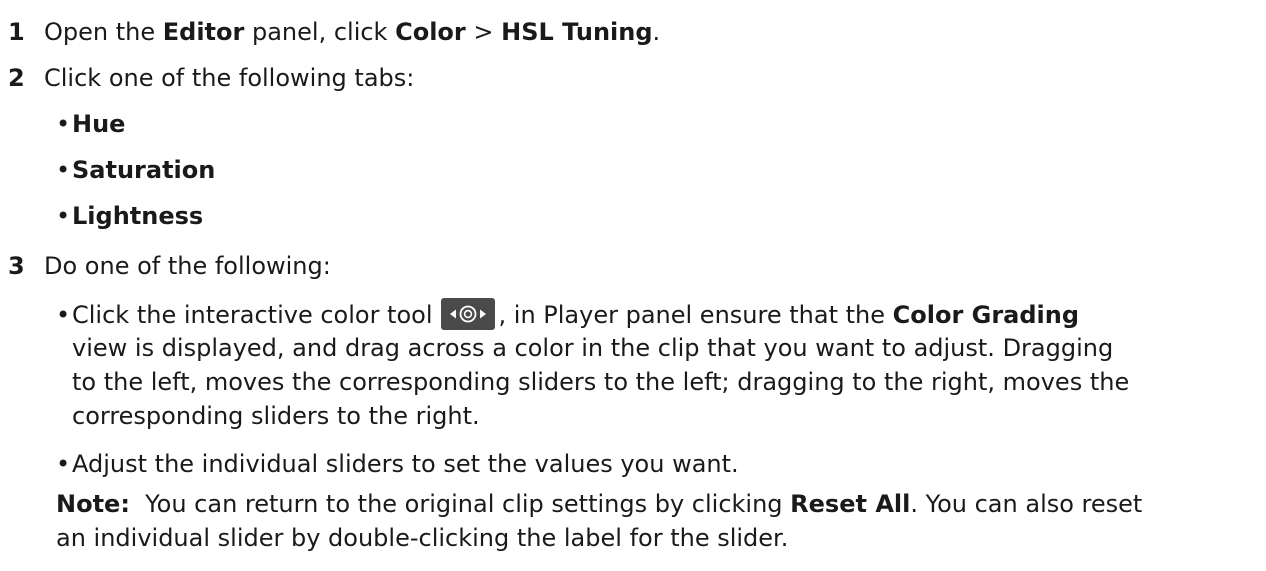  I want to click on color-grading-label: Color Grading, so click(986, 315).